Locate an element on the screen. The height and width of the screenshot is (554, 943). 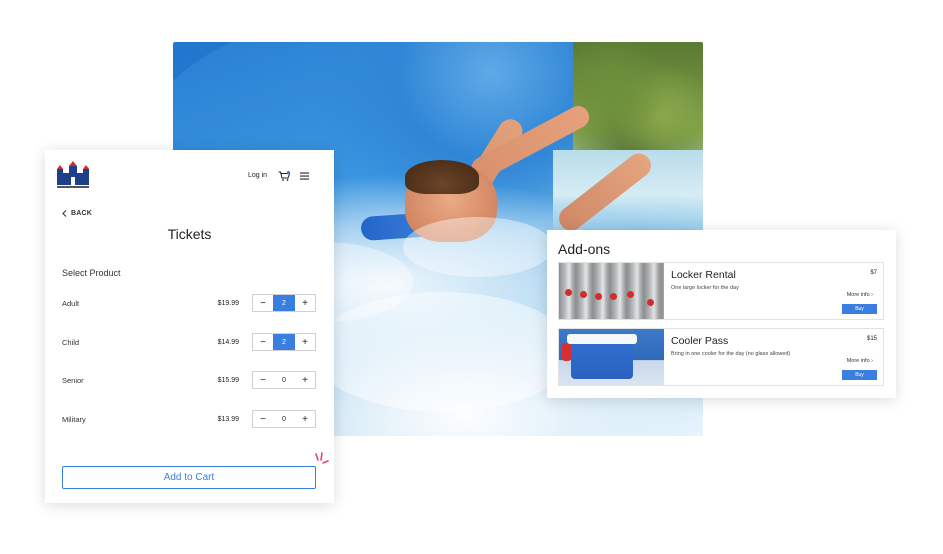
ticket-price: $14.99 is located at coordinates (228, 342).